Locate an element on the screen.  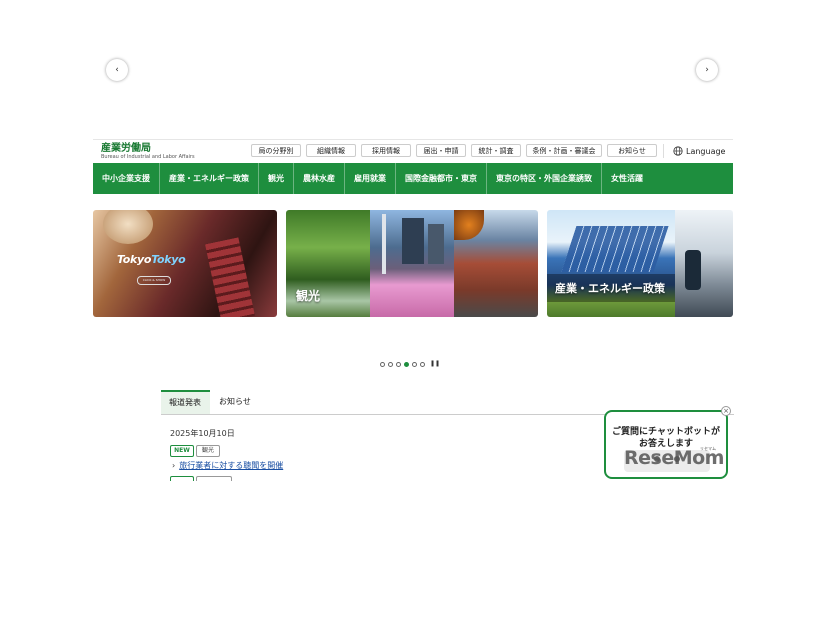
language-button: Language is located at coordinates (699, 151).